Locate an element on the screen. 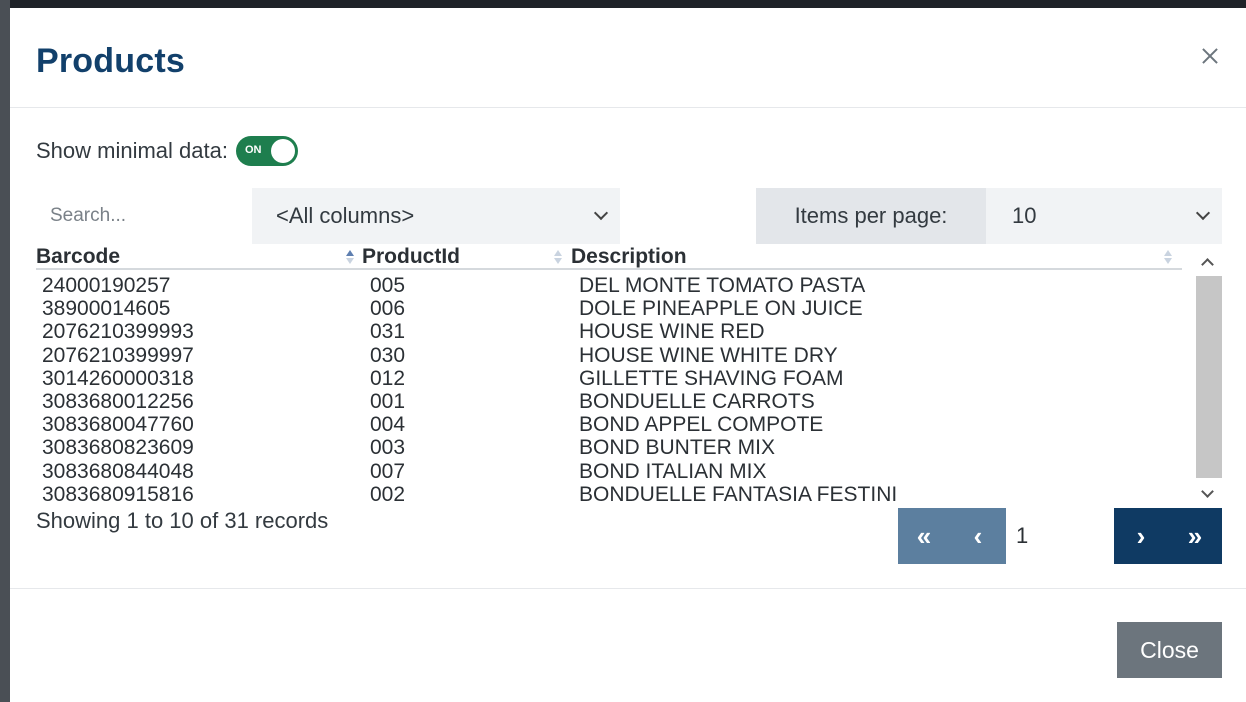 This screenshot has height=702, width=1246. table-row: 2076210399997 030 HOUSE WINE WHITE DRY is located at coordinates (611, 355).